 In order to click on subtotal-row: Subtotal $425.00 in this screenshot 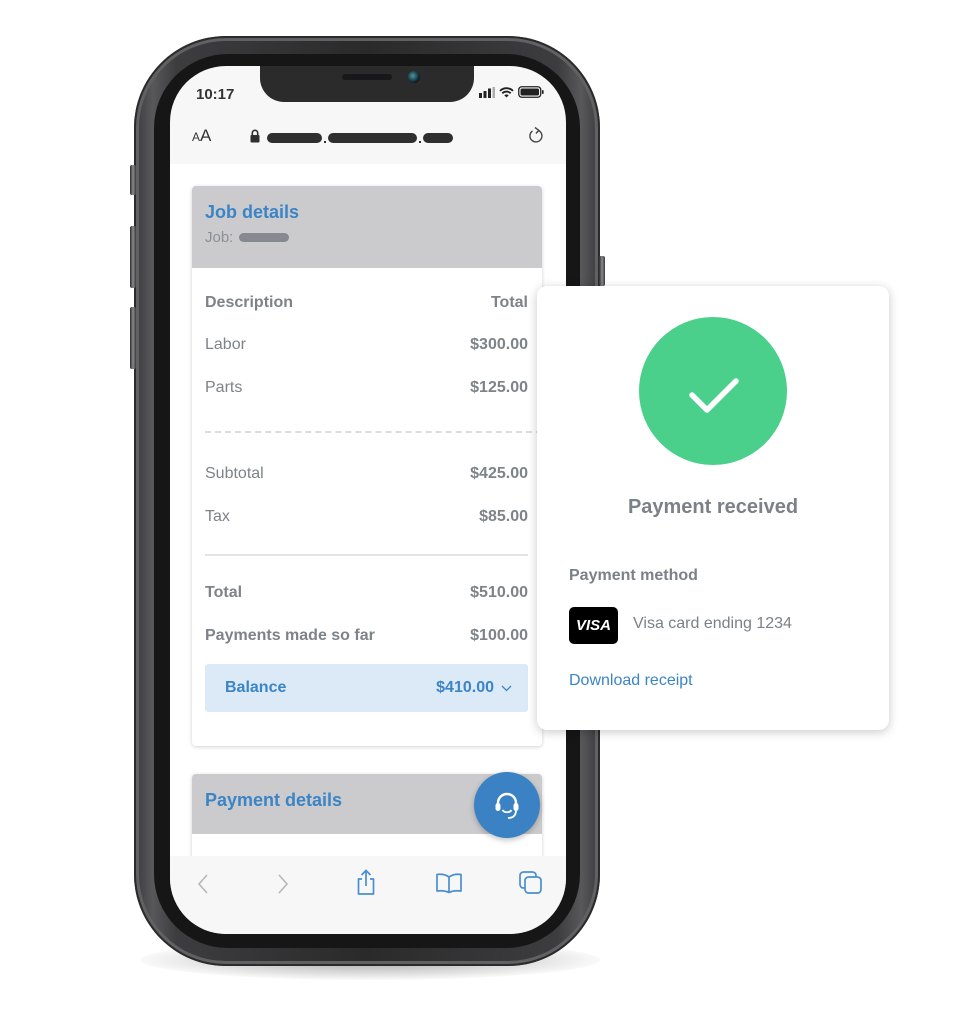, I will do `click(367, 474)`.